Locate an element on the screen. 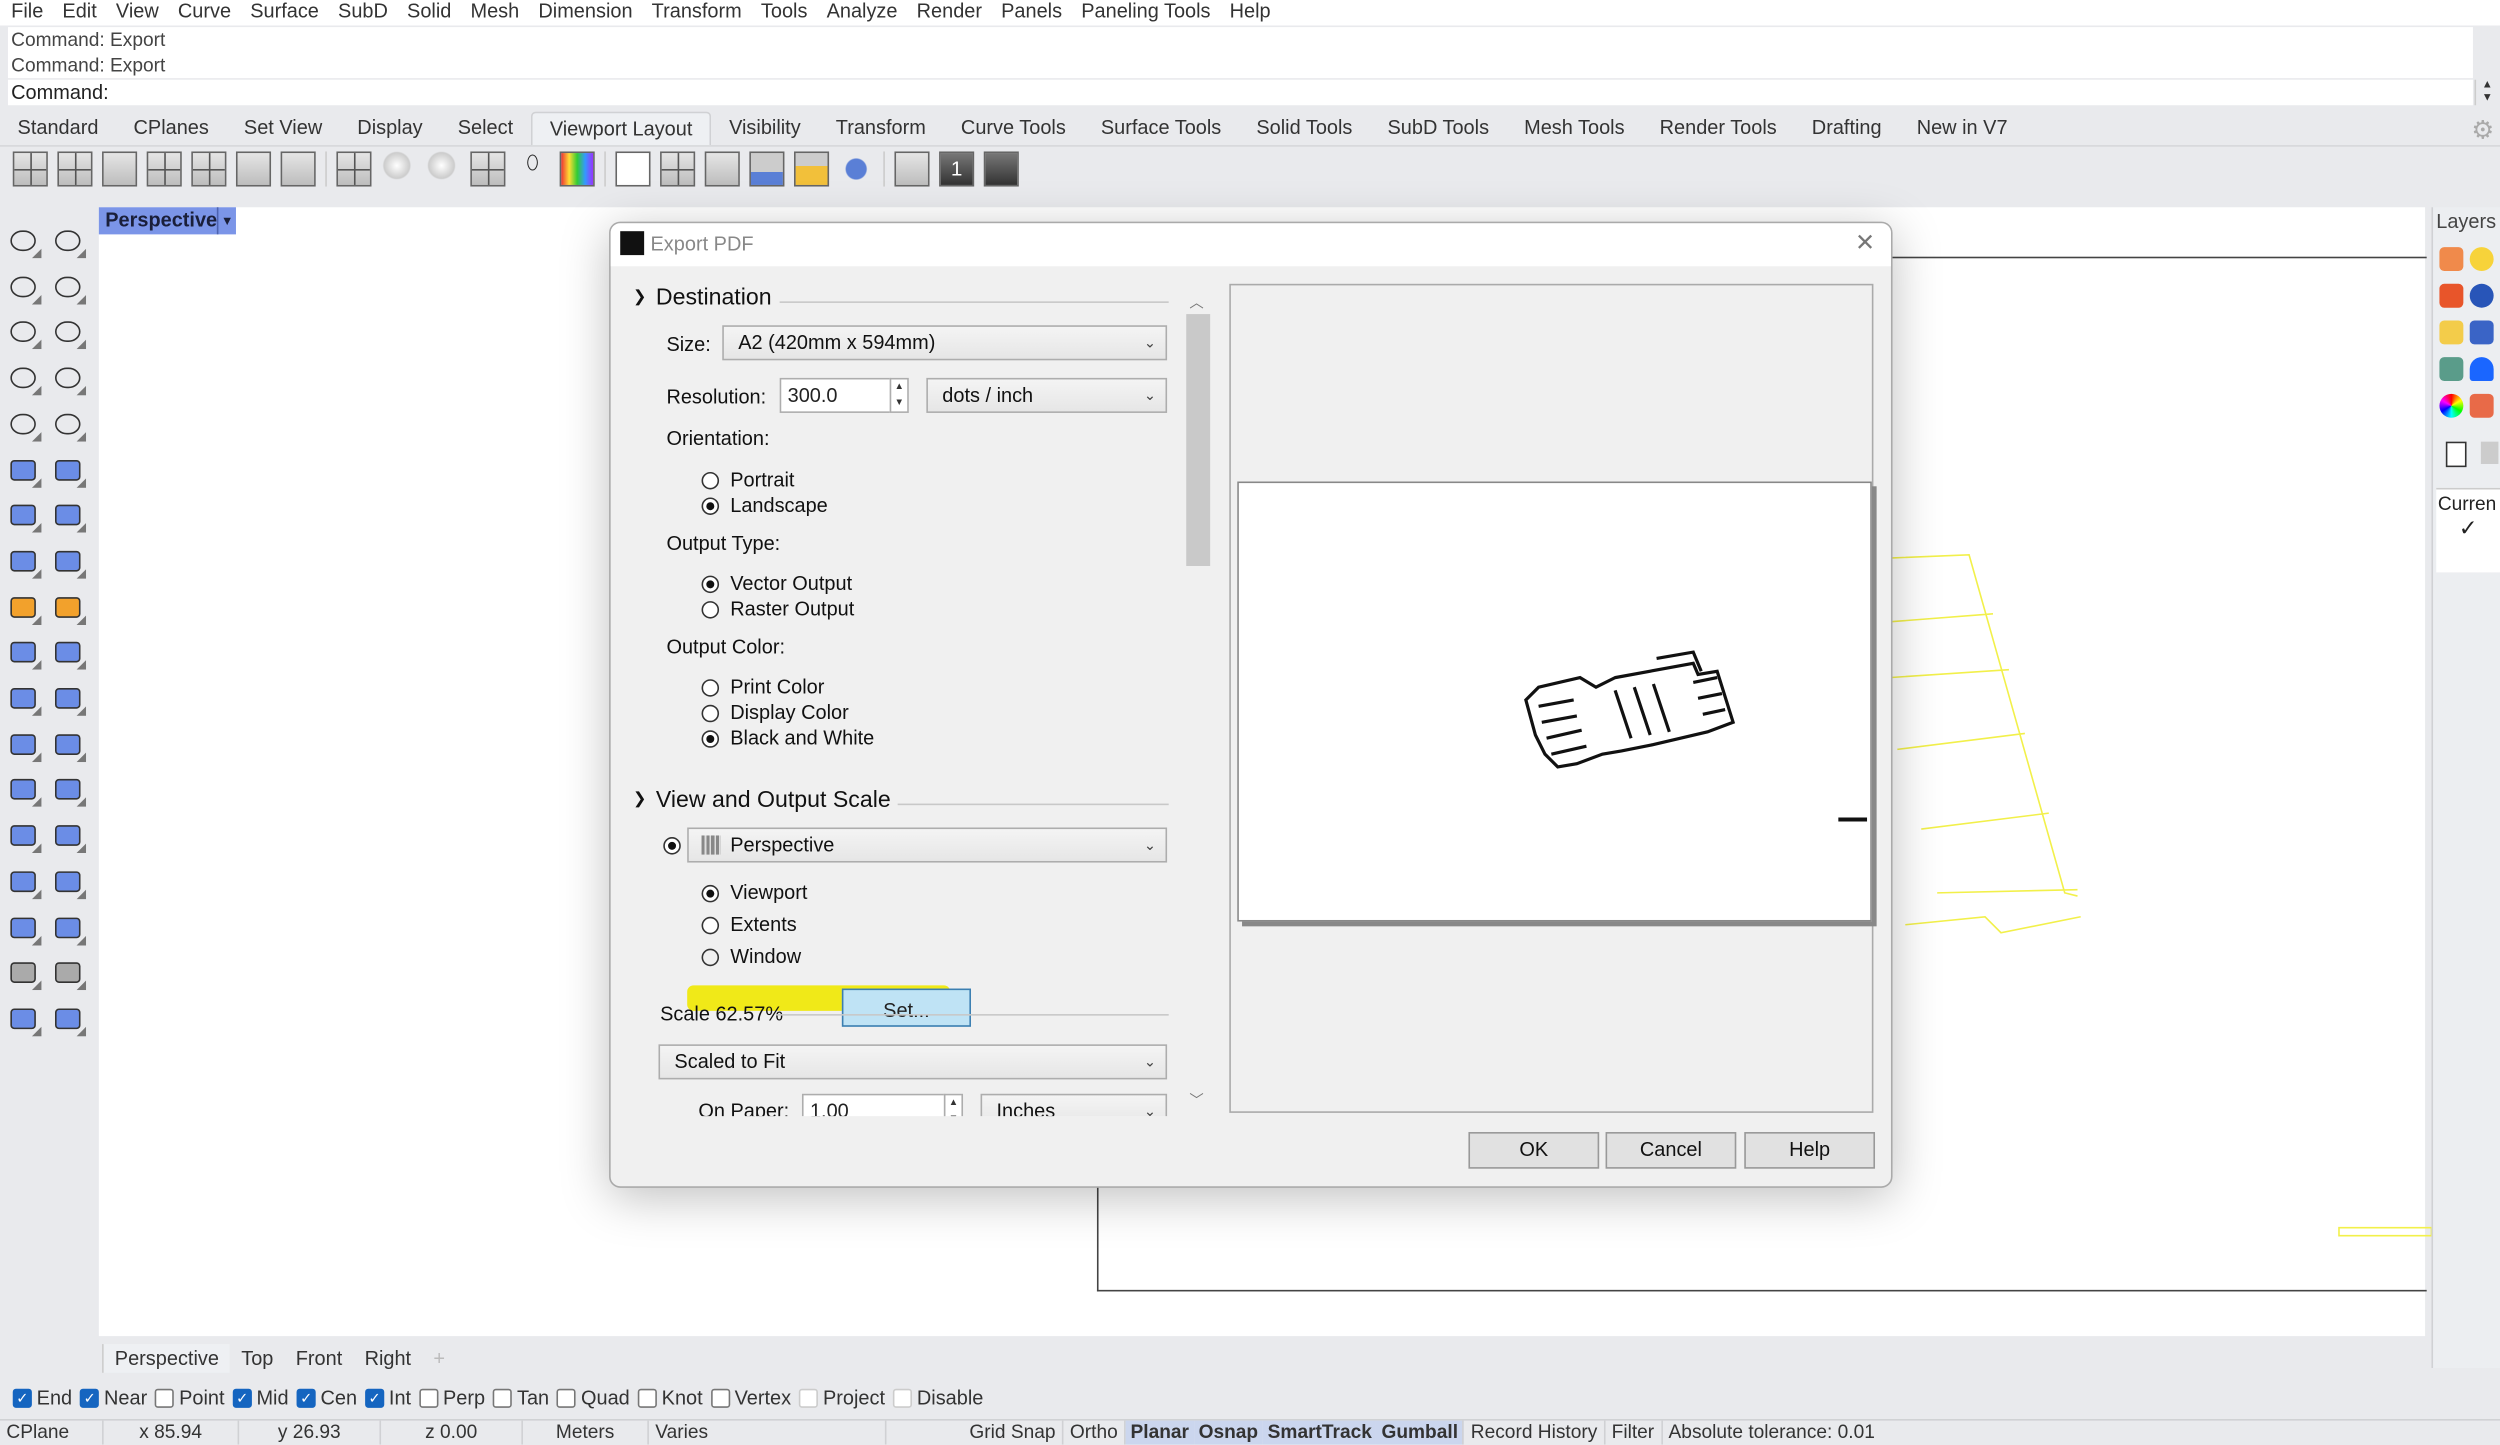 This screenshot has height=1445, width=2500. move-icon is located at coordinates (69, 790).